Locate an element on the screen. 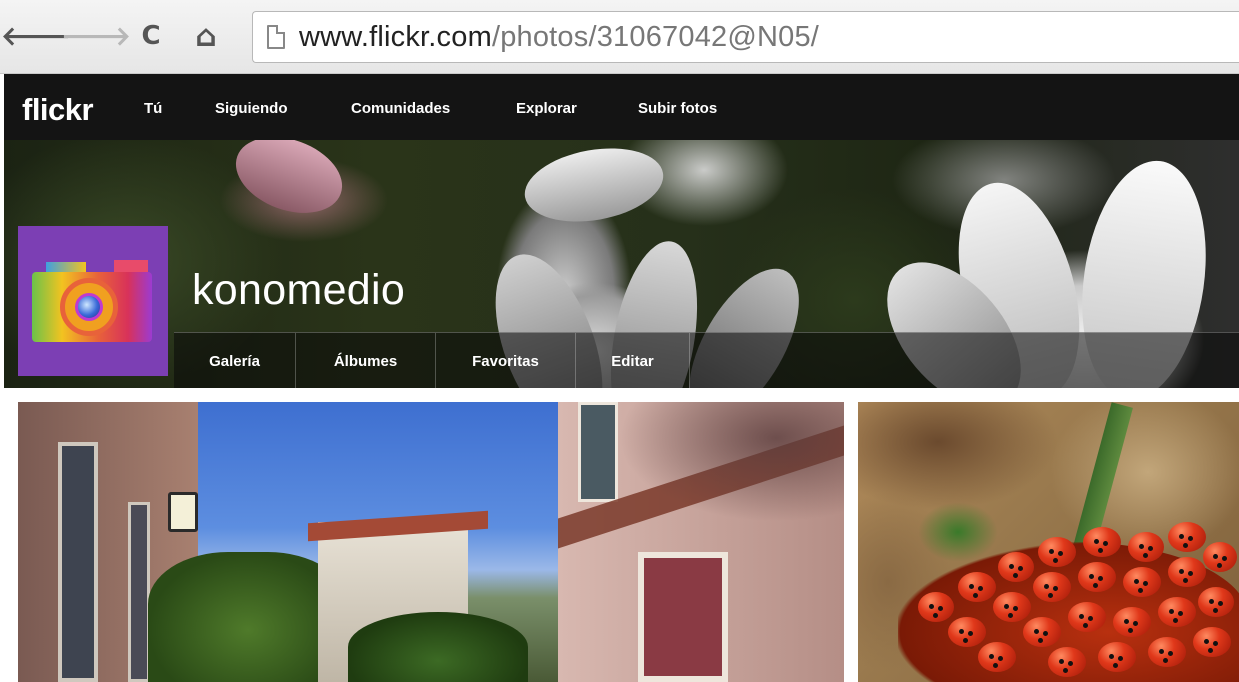  nav-link-siguiendo: Siguiendo is located at coordinates (251, 108).